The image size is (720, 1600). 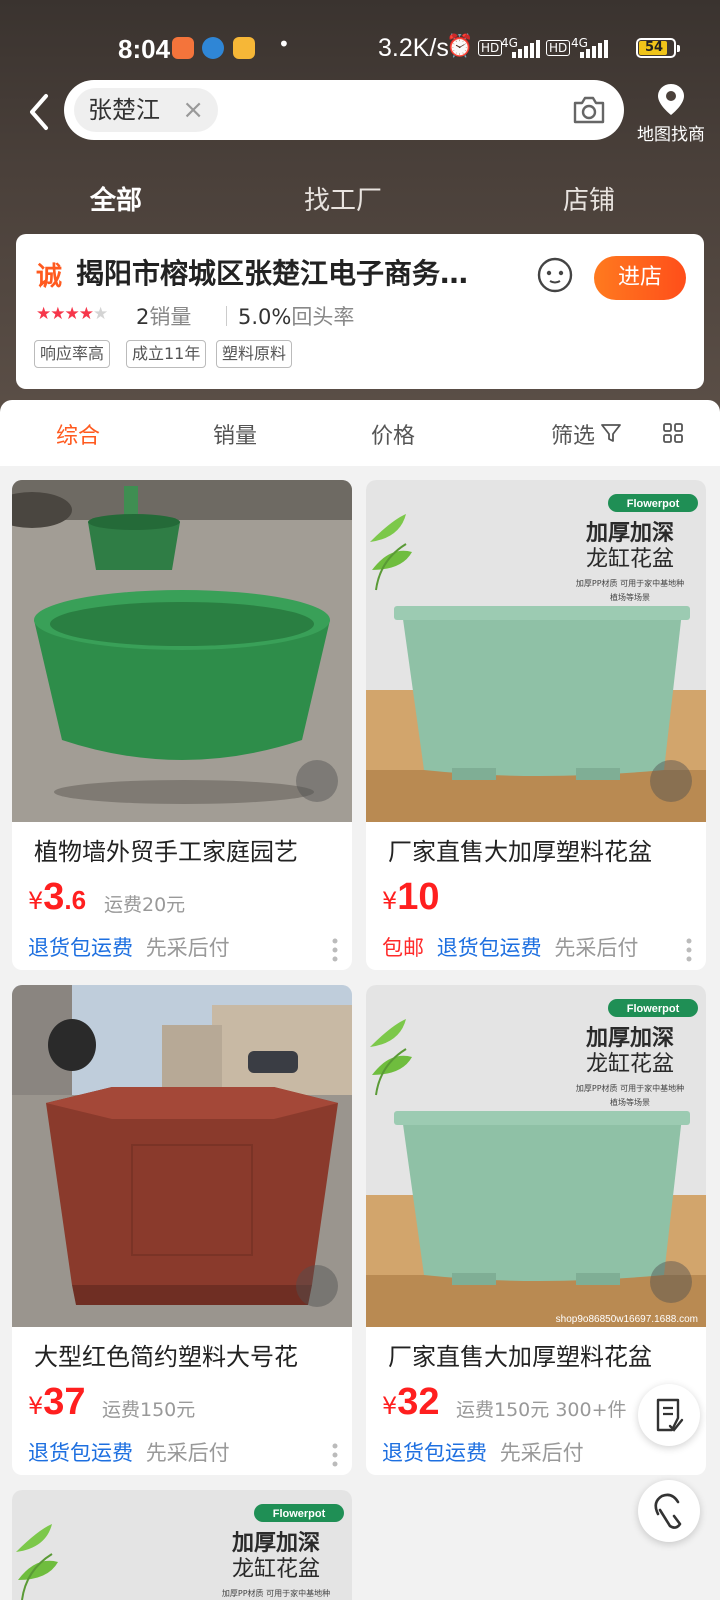 I want to click on product-title: 大型红色简约塑料大号花, so click(x=189, y=1354).